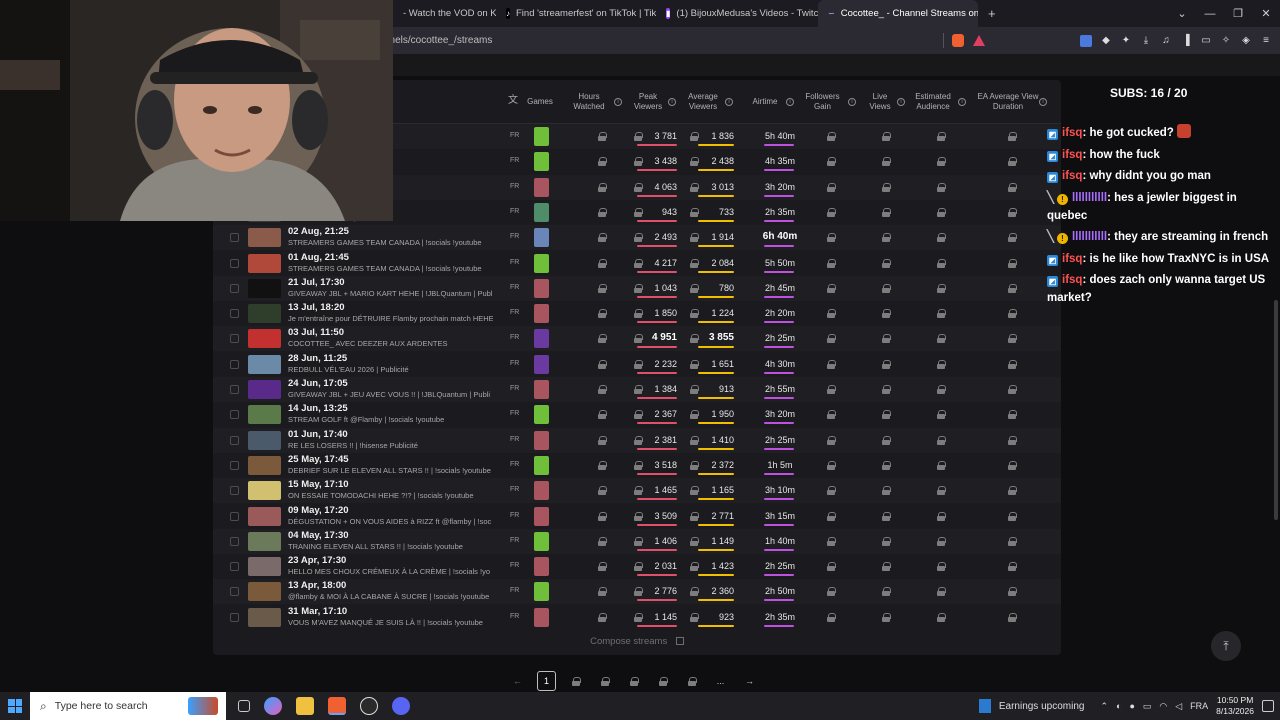 The image size is (1280, 720). I want to click on start-button, so click(15, 706).